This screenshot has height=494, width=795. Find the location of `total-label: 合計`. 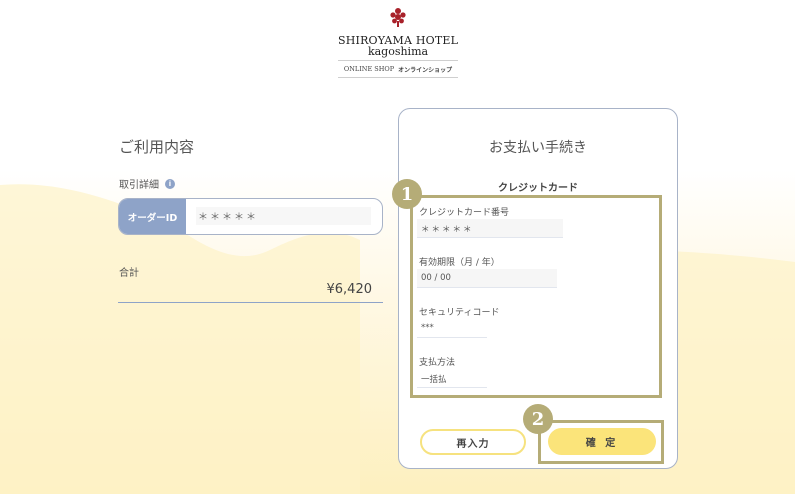

total-label: 合計 is located at coordinates (129, 273).